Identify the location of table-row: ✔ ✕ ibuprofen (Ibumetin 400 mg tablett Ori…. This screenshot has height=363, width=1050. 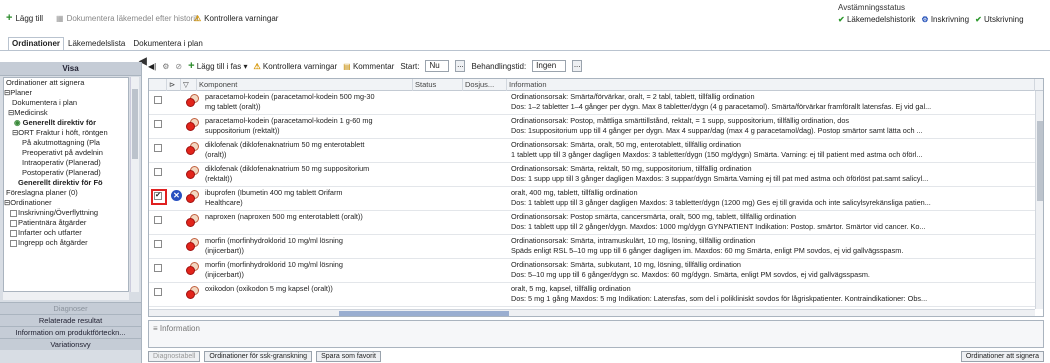
(592, 199).